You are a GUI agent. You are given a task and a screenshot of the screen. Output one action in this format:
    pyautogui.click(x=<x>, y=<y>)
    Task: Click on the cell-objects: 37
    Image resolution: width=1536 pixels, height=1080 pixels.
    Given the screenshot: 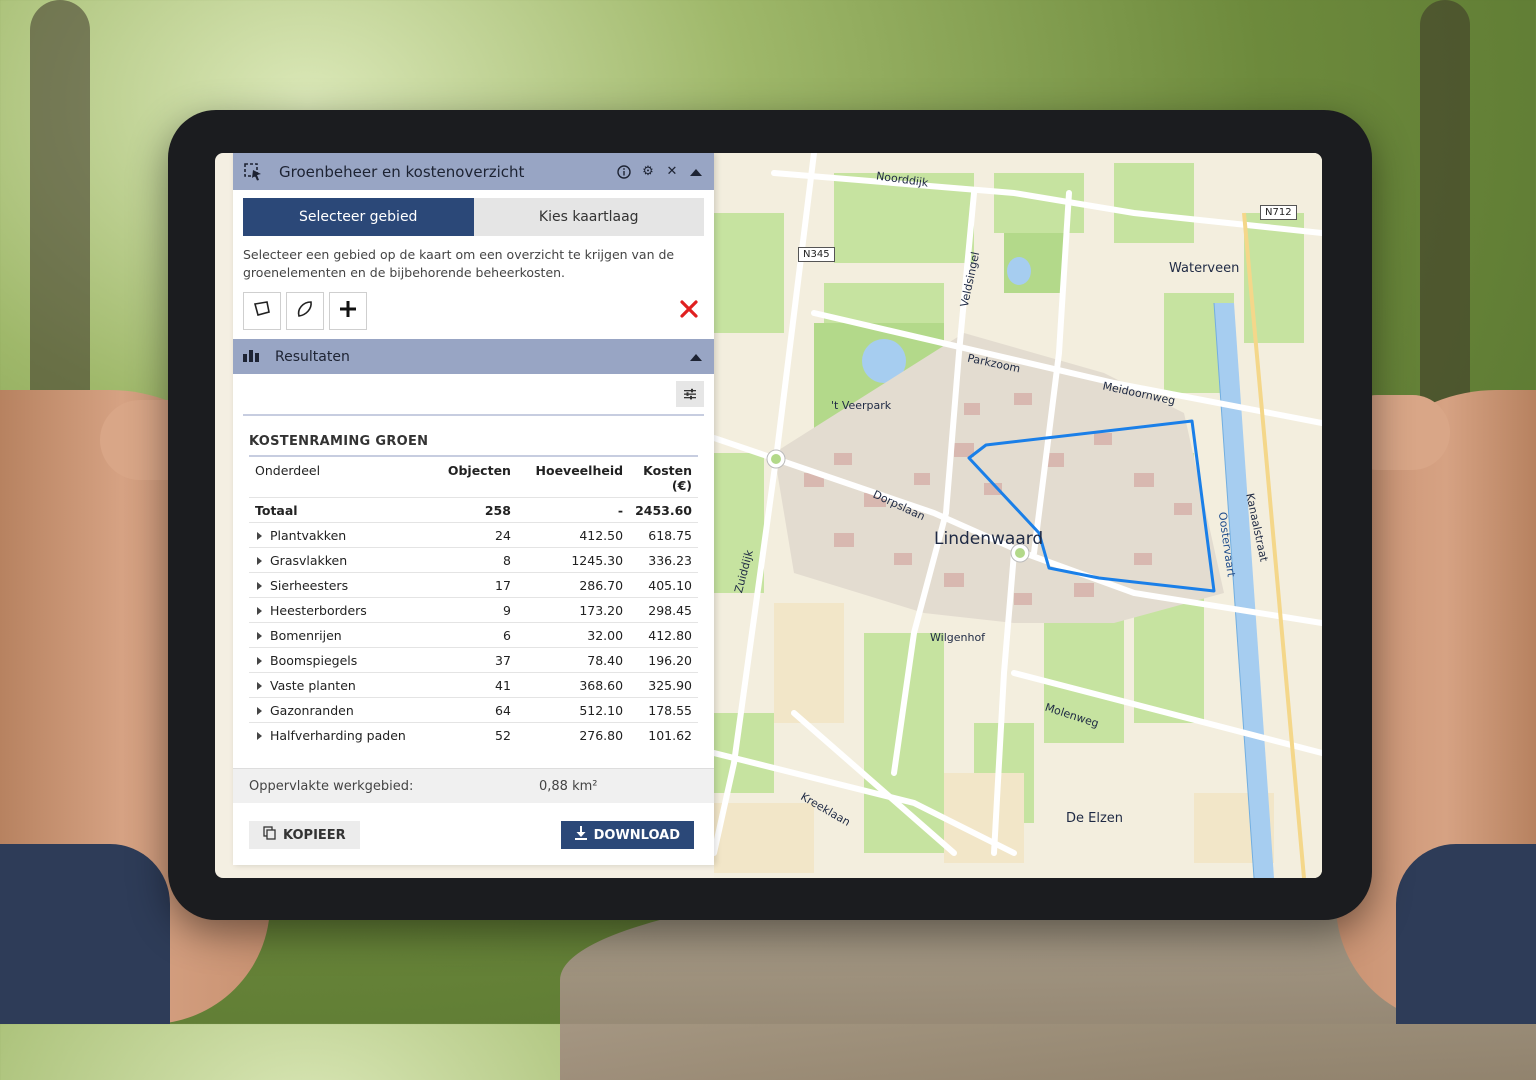 What is the action you would take?
    pyautogui.click(x=474, y=660)
    